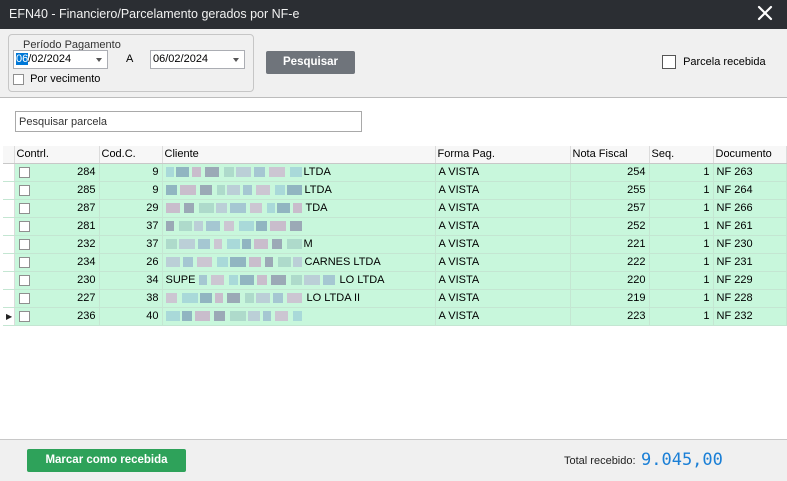 The width and height of the screenshot is (787, 481). Describe the element at coordinates (299, 155) in the screenshot. I see `column-header-cliente: Cliente` at that location.